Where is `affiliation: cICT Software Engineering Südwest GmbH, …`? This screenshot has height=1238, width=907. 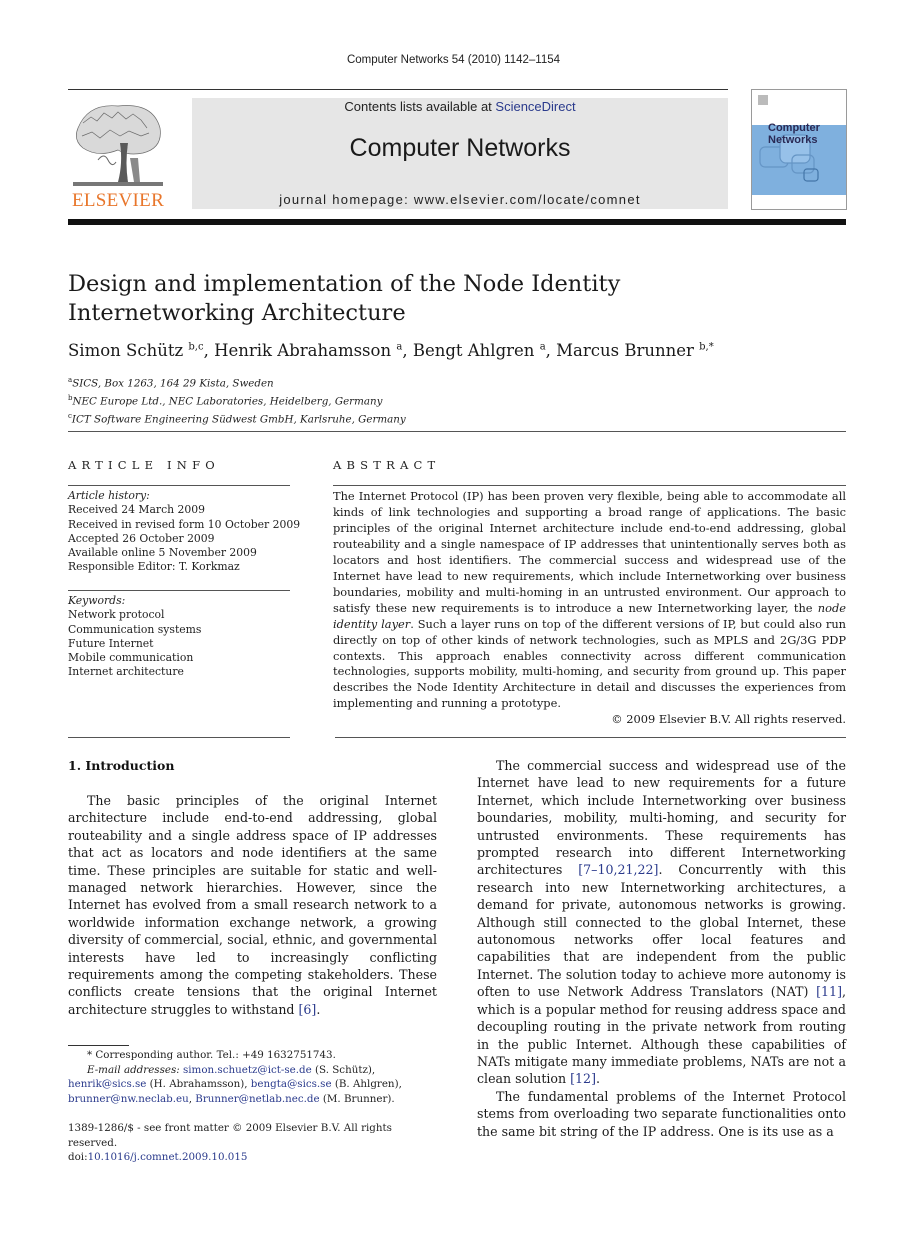
affiliation: cICT Software Engineering Südwest GmbH, … is located at coordinates (237, 418).